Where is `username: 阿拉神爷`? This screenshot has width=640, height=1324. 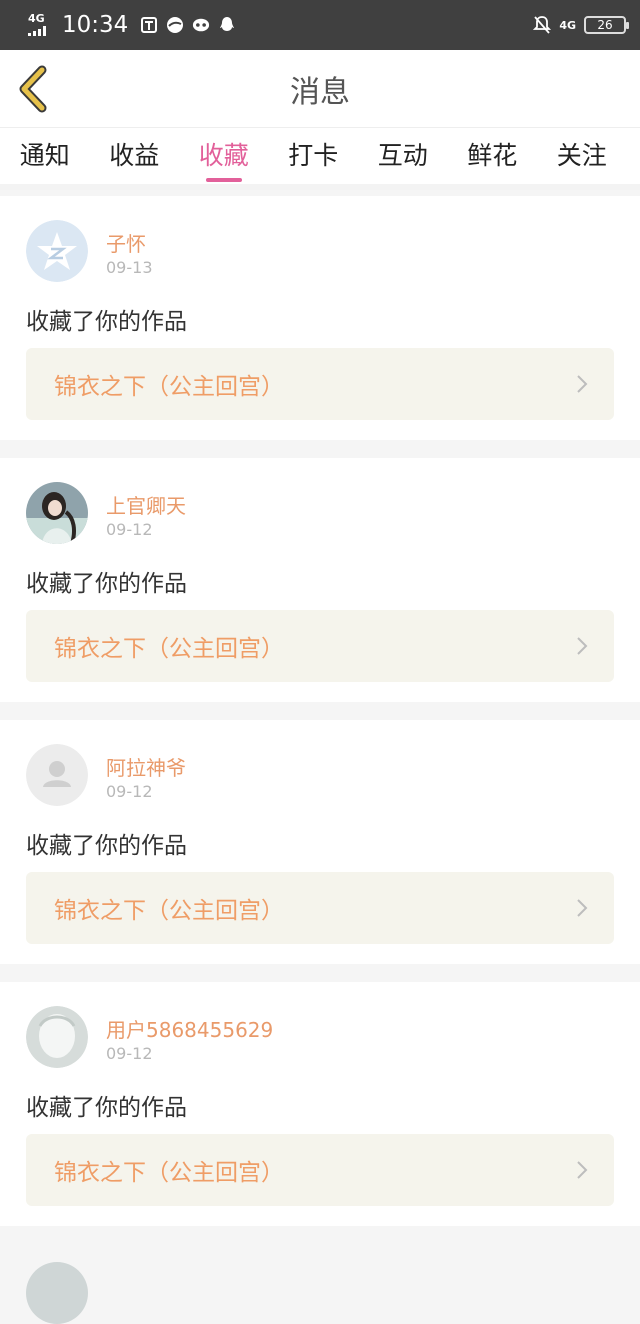
username: 阿拉神爷 is located at coordinates (146, 766).